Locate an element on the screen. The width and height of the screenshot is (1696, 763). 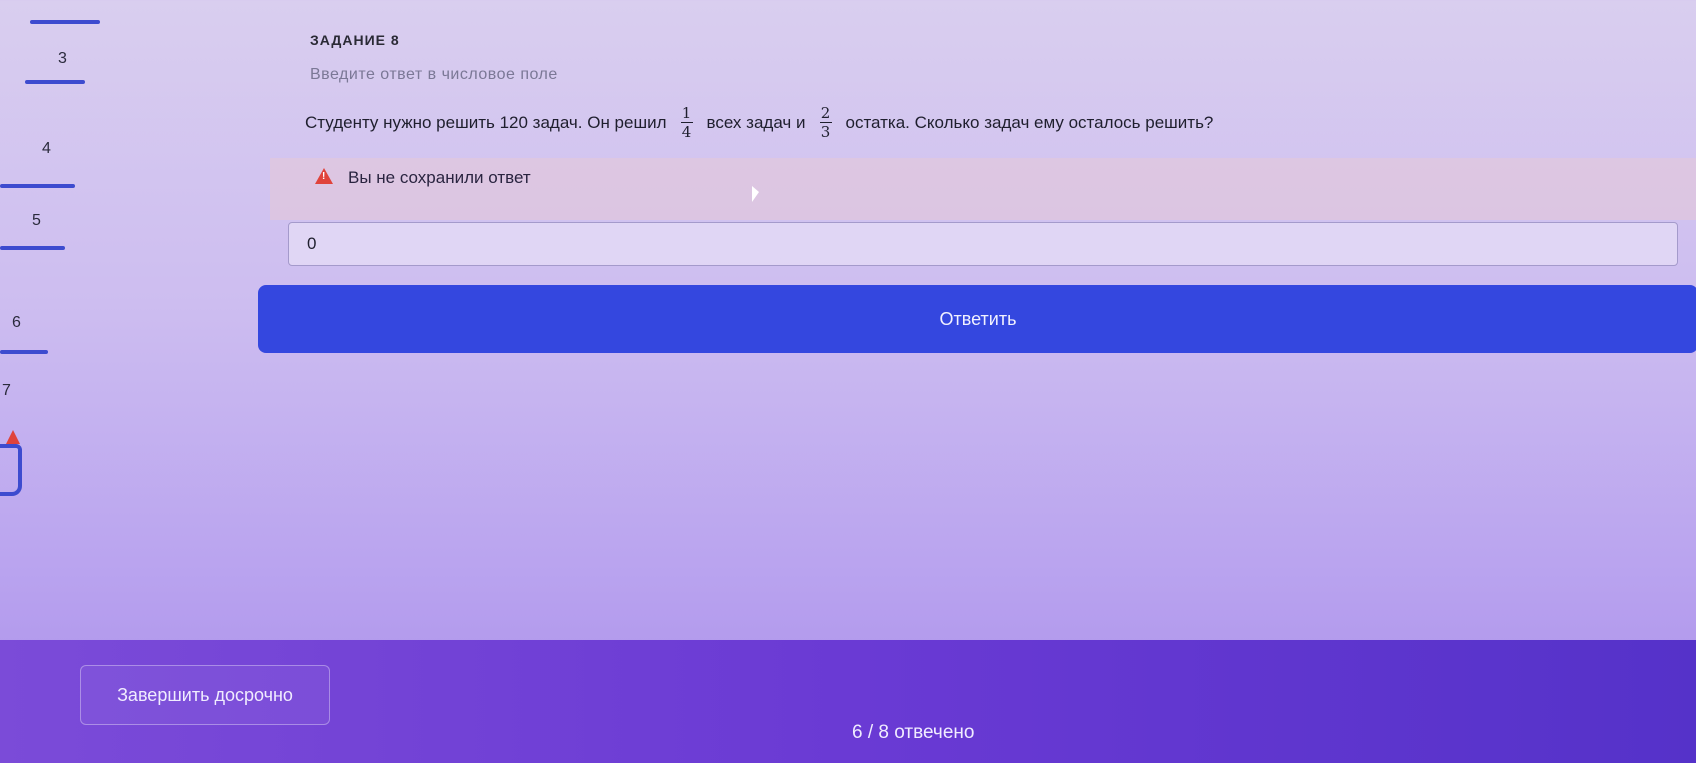
fraction-two-thirds: 2 3 is located at coordinates (825, 122).